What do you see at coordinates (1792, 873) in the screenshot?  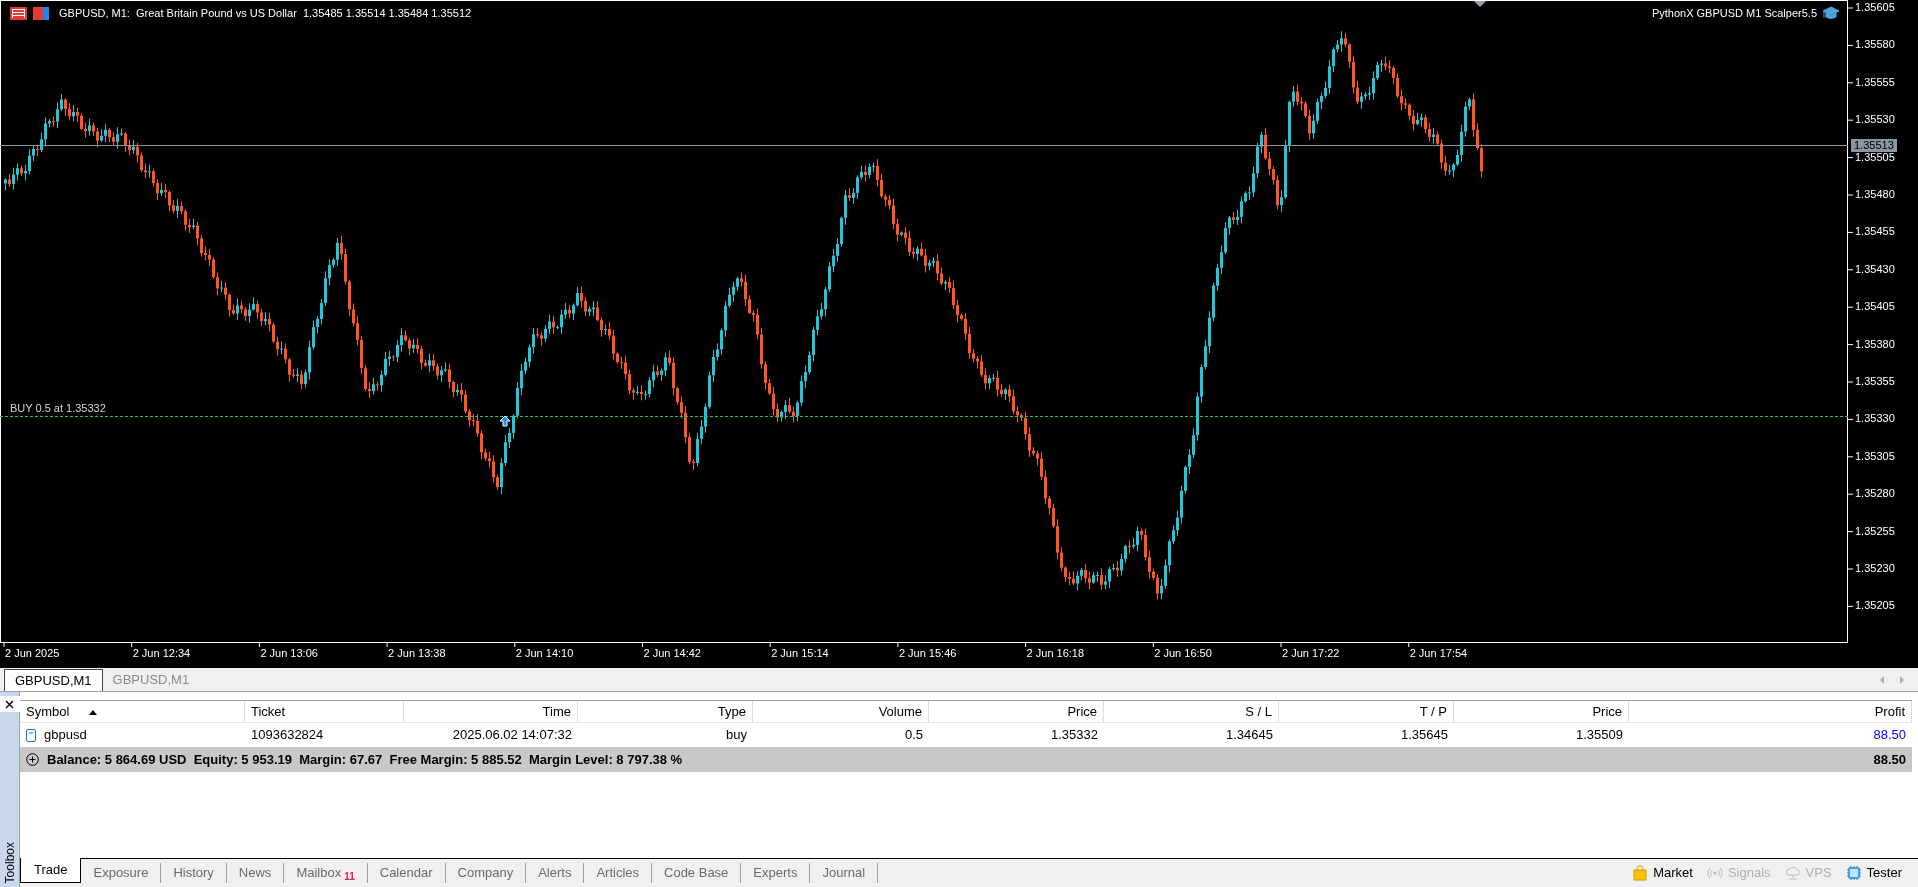 I see `cloud-icon` at bounding box center [1792, 873].